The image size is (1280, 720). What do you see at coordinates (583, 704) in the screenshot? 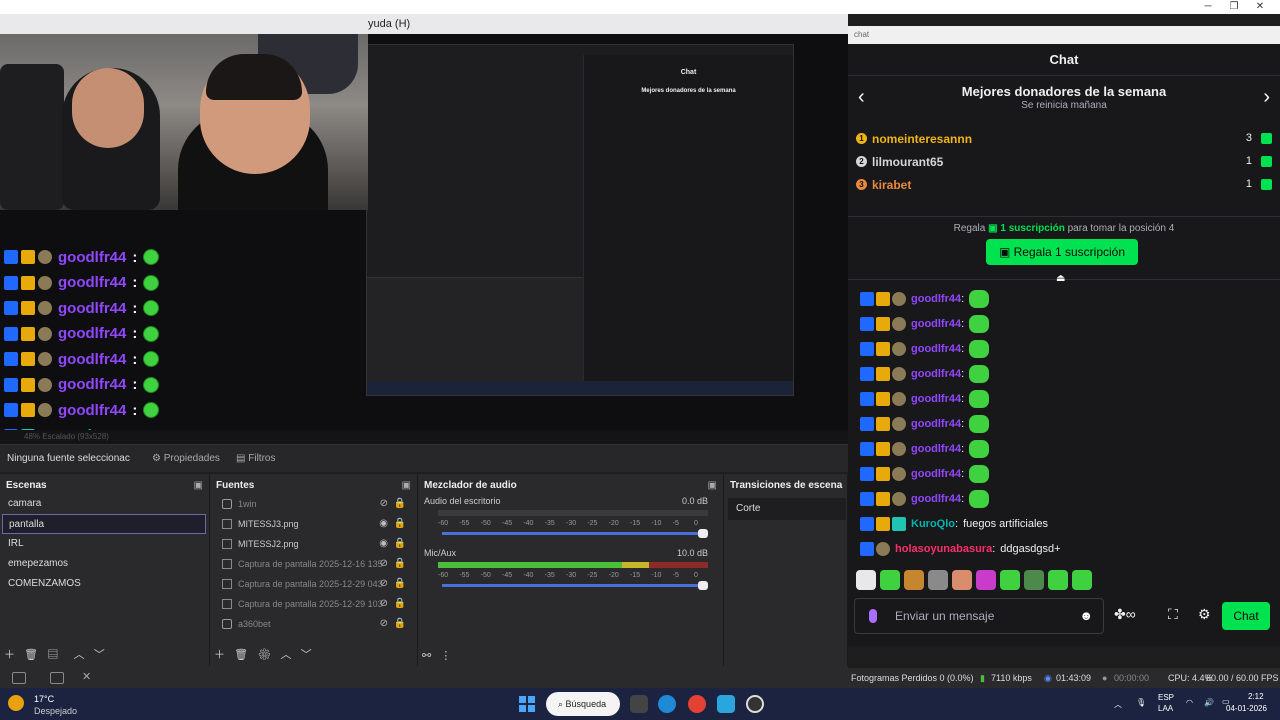
I see `taskbar-search: ⌕ Búsqueda` at bounding box center [583, 704].